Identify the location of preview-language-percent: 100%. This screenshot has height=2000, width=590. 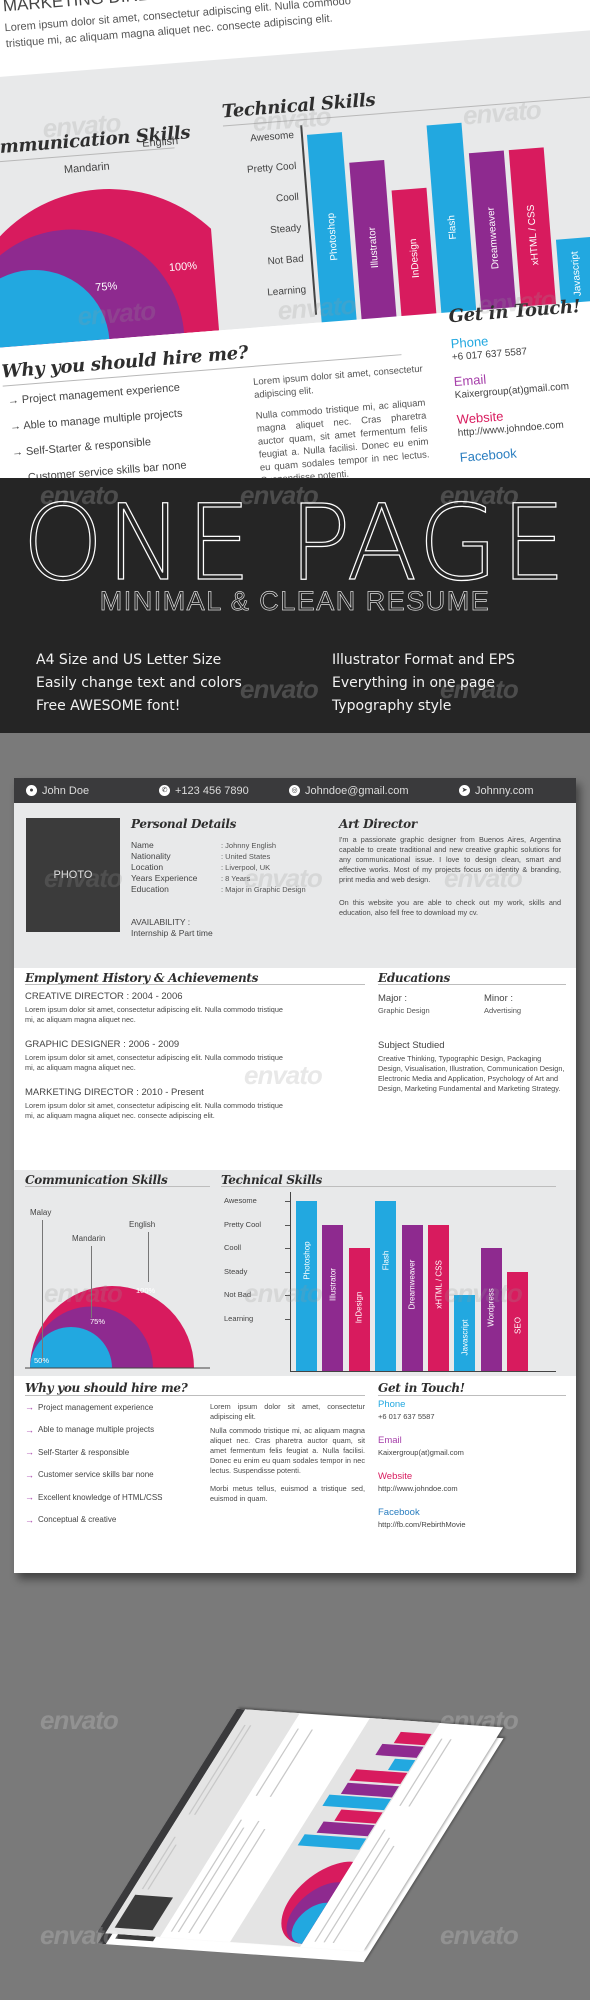
(183, 267).